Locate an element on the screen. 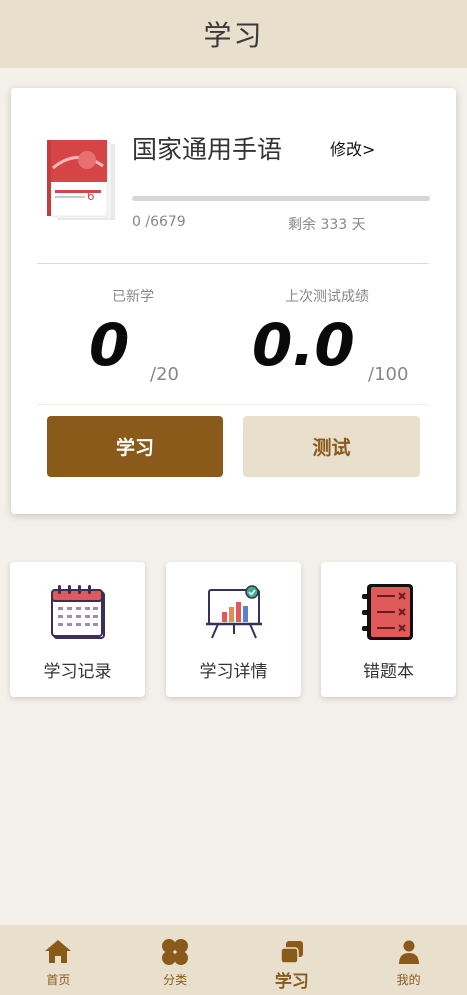 This screenshot has height=995, width=467. tab-home: 首页 is located at coordinates (58, 960).